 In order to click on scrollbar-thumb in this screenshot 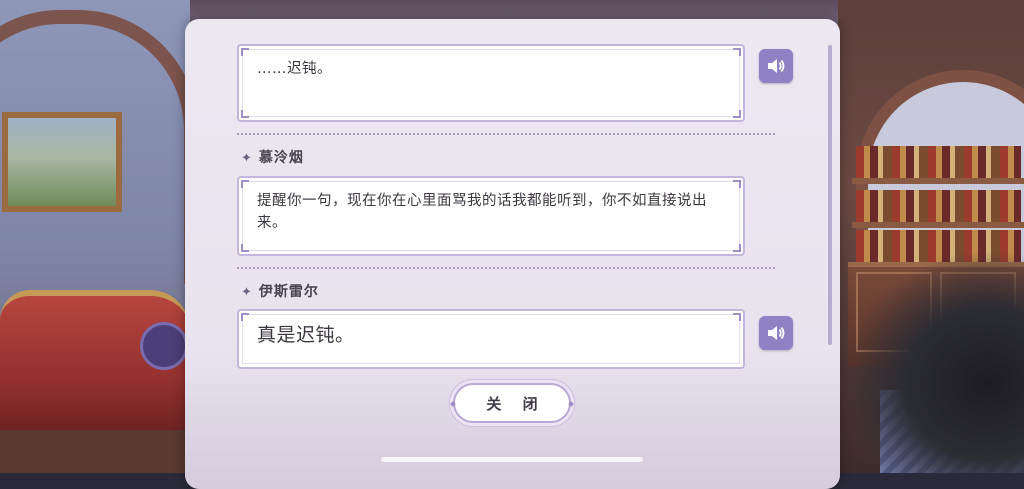, I will do `click(830, 195)`.